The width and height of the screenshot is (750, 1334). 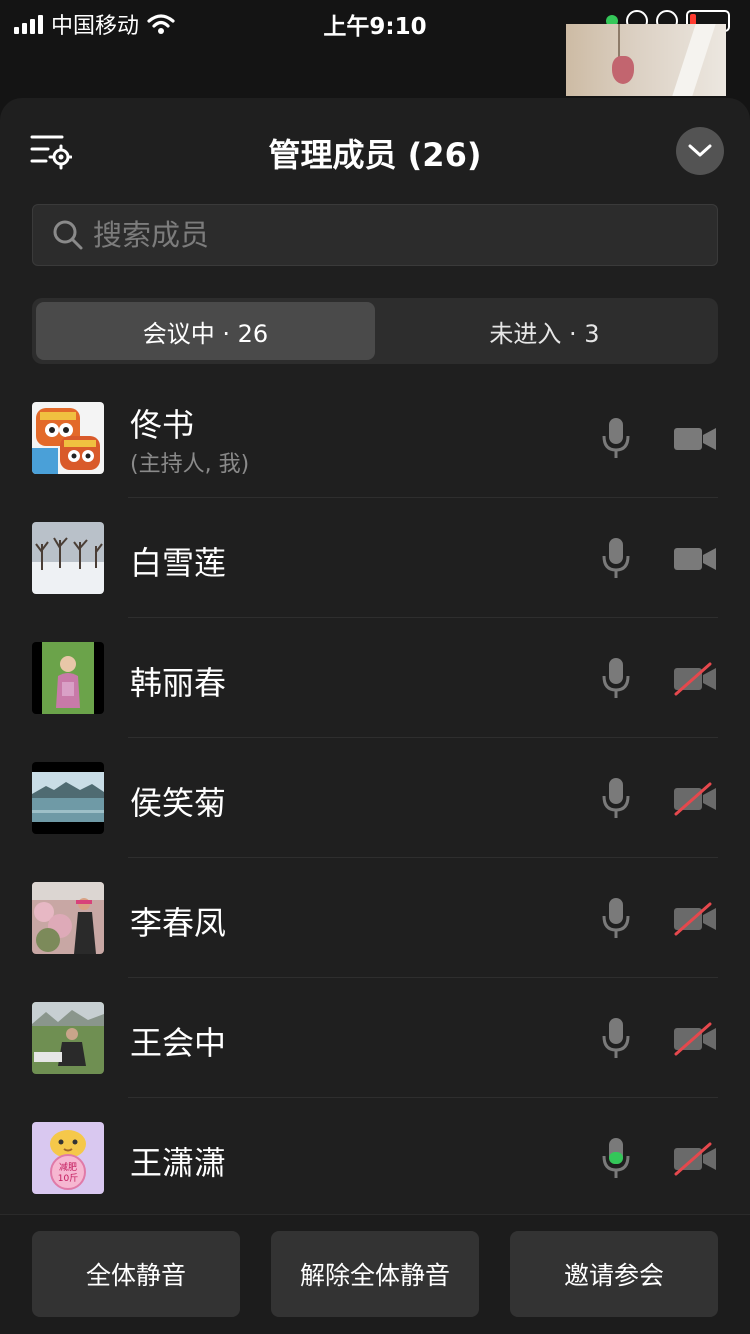 I want to click on search-icon, so click(x=68, y=235).